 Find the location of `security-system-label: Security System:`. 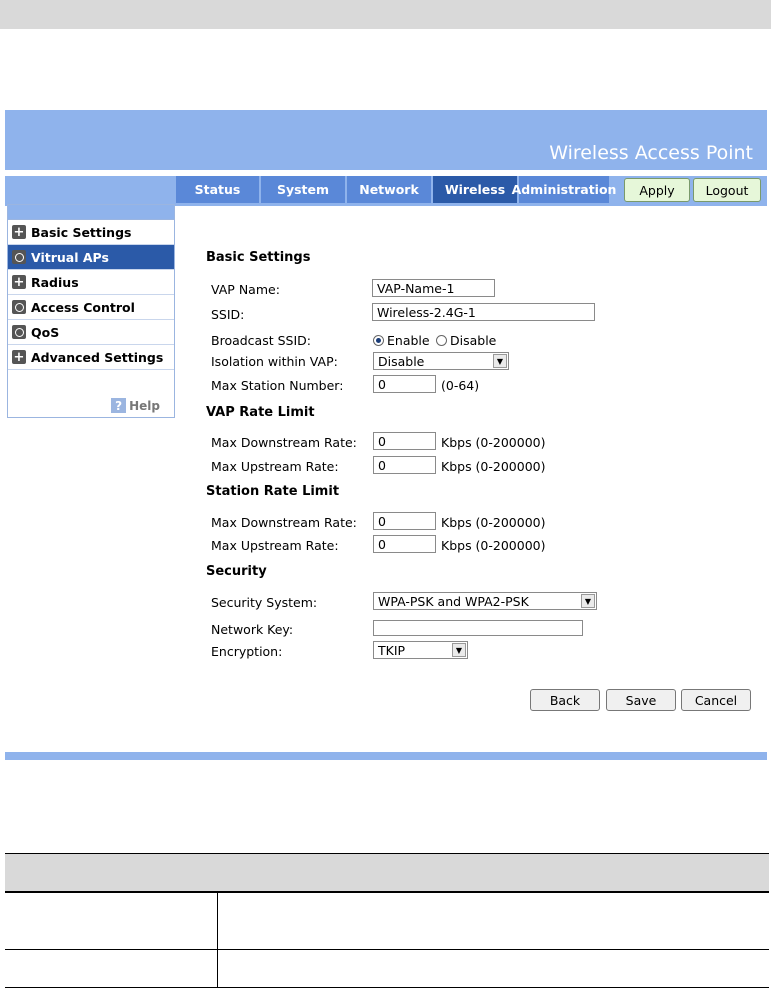

security-system-label: Security System: is located at coordinates (264, 602).